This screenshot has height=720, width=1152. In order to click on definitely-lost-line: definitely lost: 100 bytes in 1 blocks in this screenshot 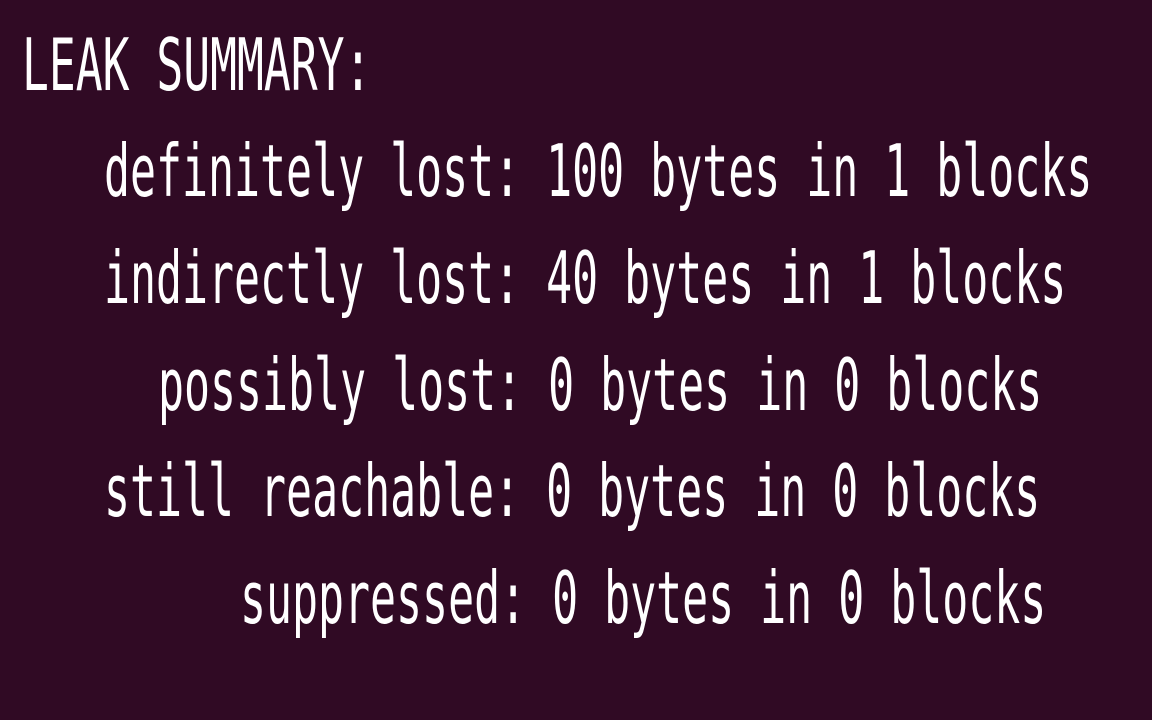, I will do `click(598, 171)`.